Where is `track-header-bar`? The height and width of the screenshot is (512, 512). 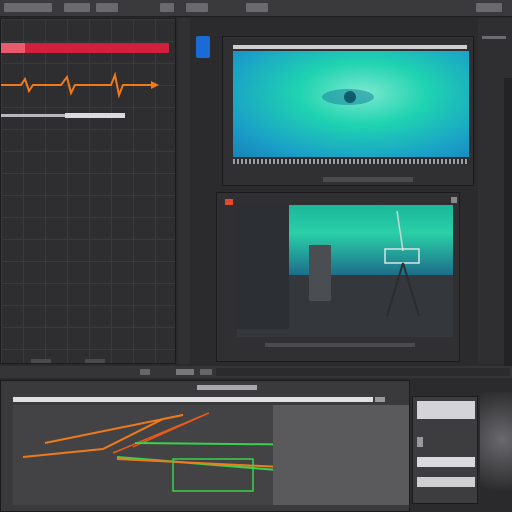
track-header-bar is located at coordinates (86, 48).